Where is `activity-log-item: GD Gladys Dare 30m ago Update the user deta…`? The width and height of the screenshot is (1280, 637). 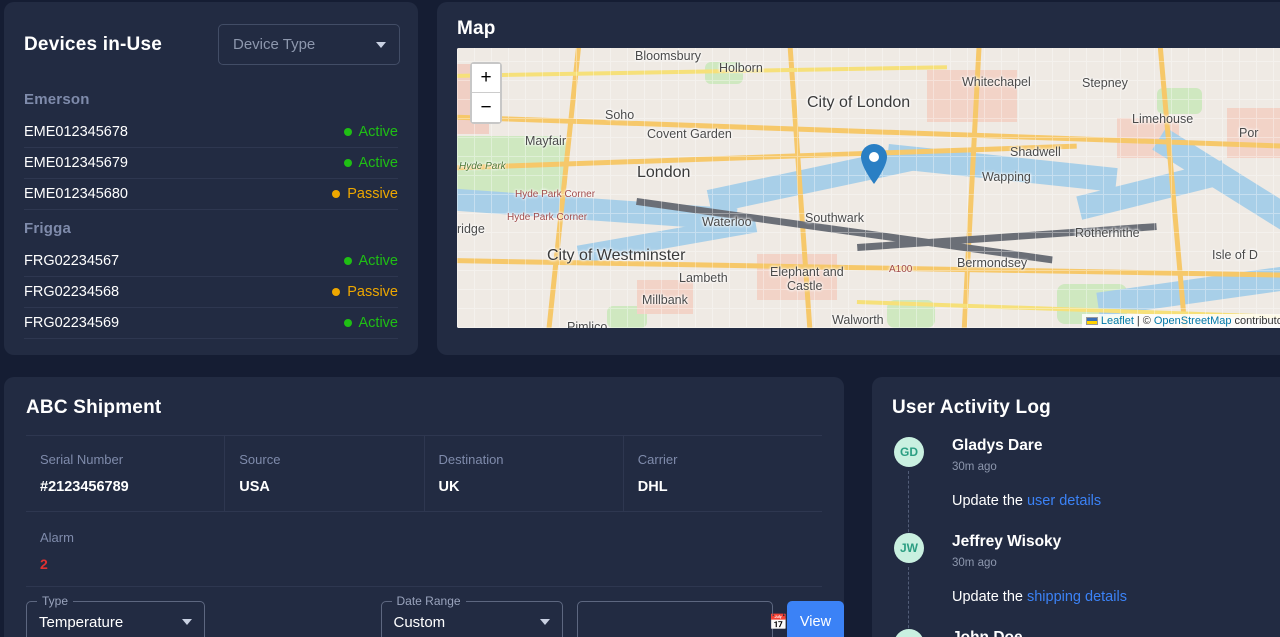 activity-log-item: GD Gladys Dare 30m ago Update the user deta… is located at coordinates (1087, 487).